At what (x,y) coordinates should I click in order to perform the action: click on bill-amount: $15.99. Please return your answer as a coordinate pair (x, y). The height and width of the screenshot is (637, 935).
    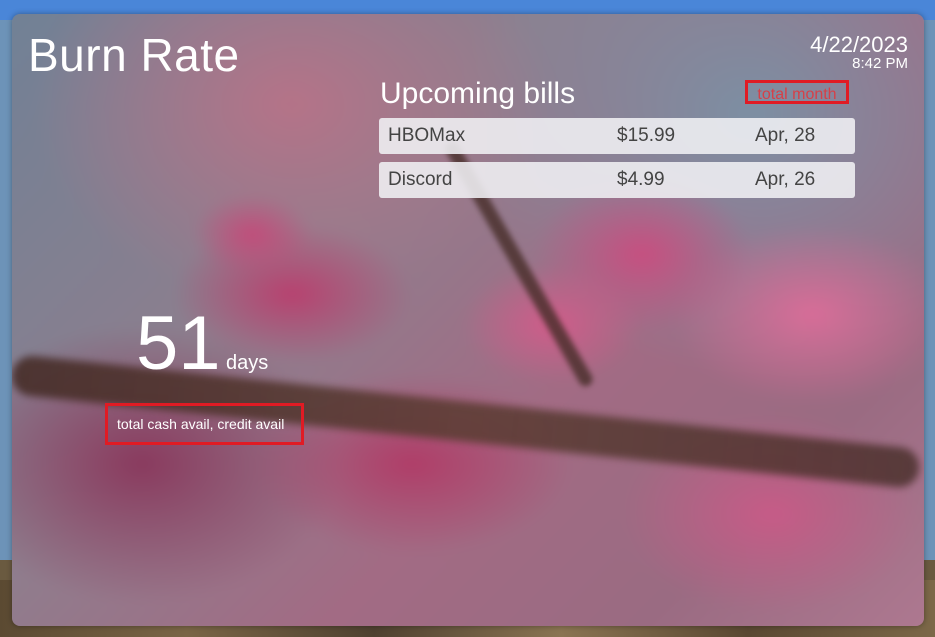
    Looking at the image, I should click on (646, 135).